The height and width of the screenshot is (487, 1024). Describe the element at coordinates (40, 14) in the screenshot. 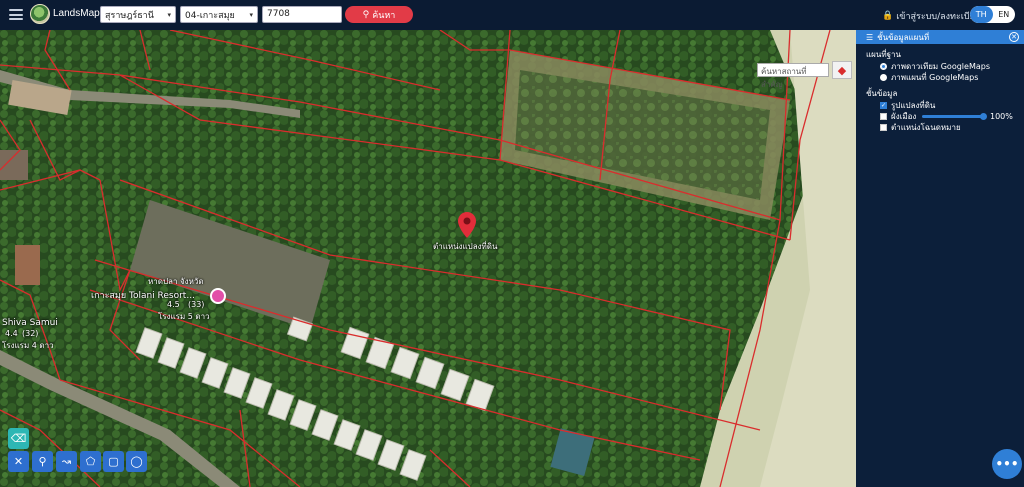

I see `landsmaps-logo` at that location.